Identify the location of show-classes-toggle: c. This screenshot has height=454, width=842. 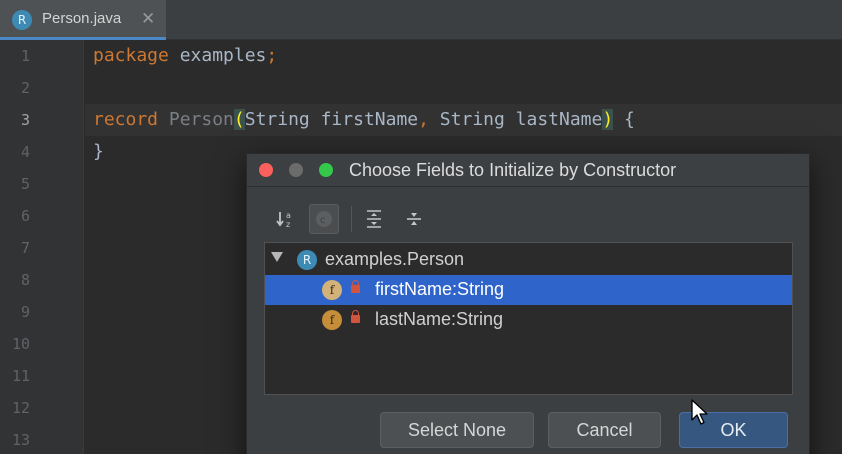
(324, 219).